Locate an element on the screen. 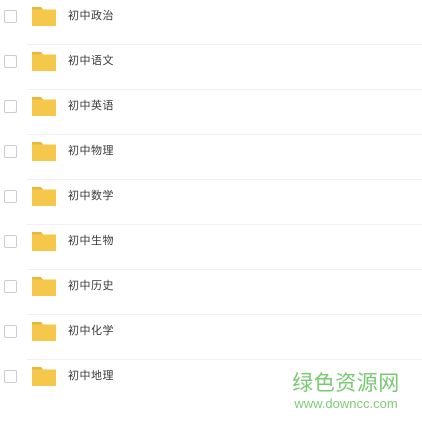  folder-name: 初中数学 is located at coordinates (91, 196).